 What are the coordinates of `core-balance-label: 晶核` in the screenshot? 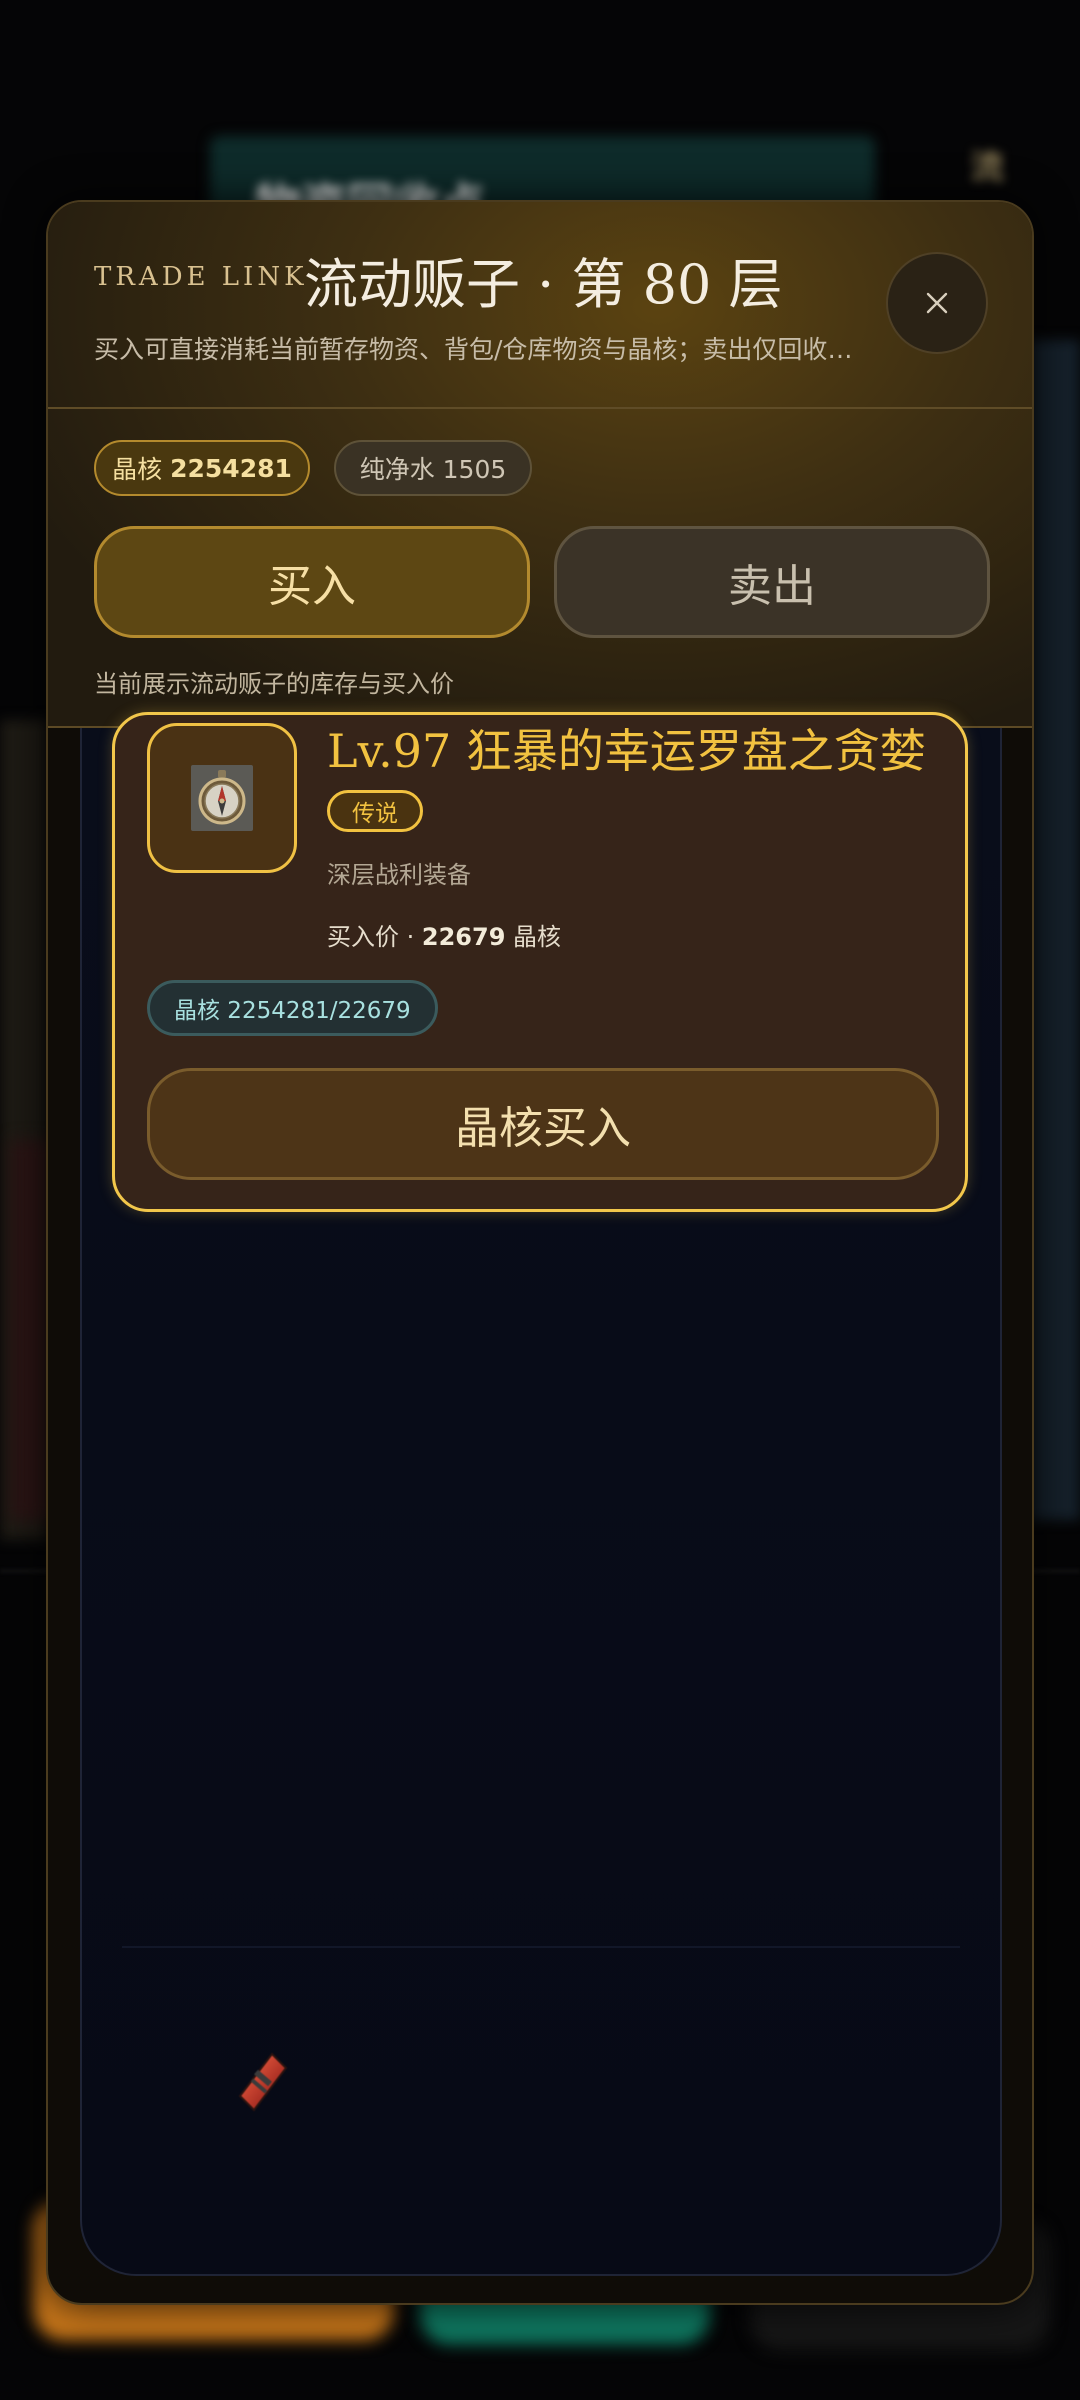 It's located at (137, 469).